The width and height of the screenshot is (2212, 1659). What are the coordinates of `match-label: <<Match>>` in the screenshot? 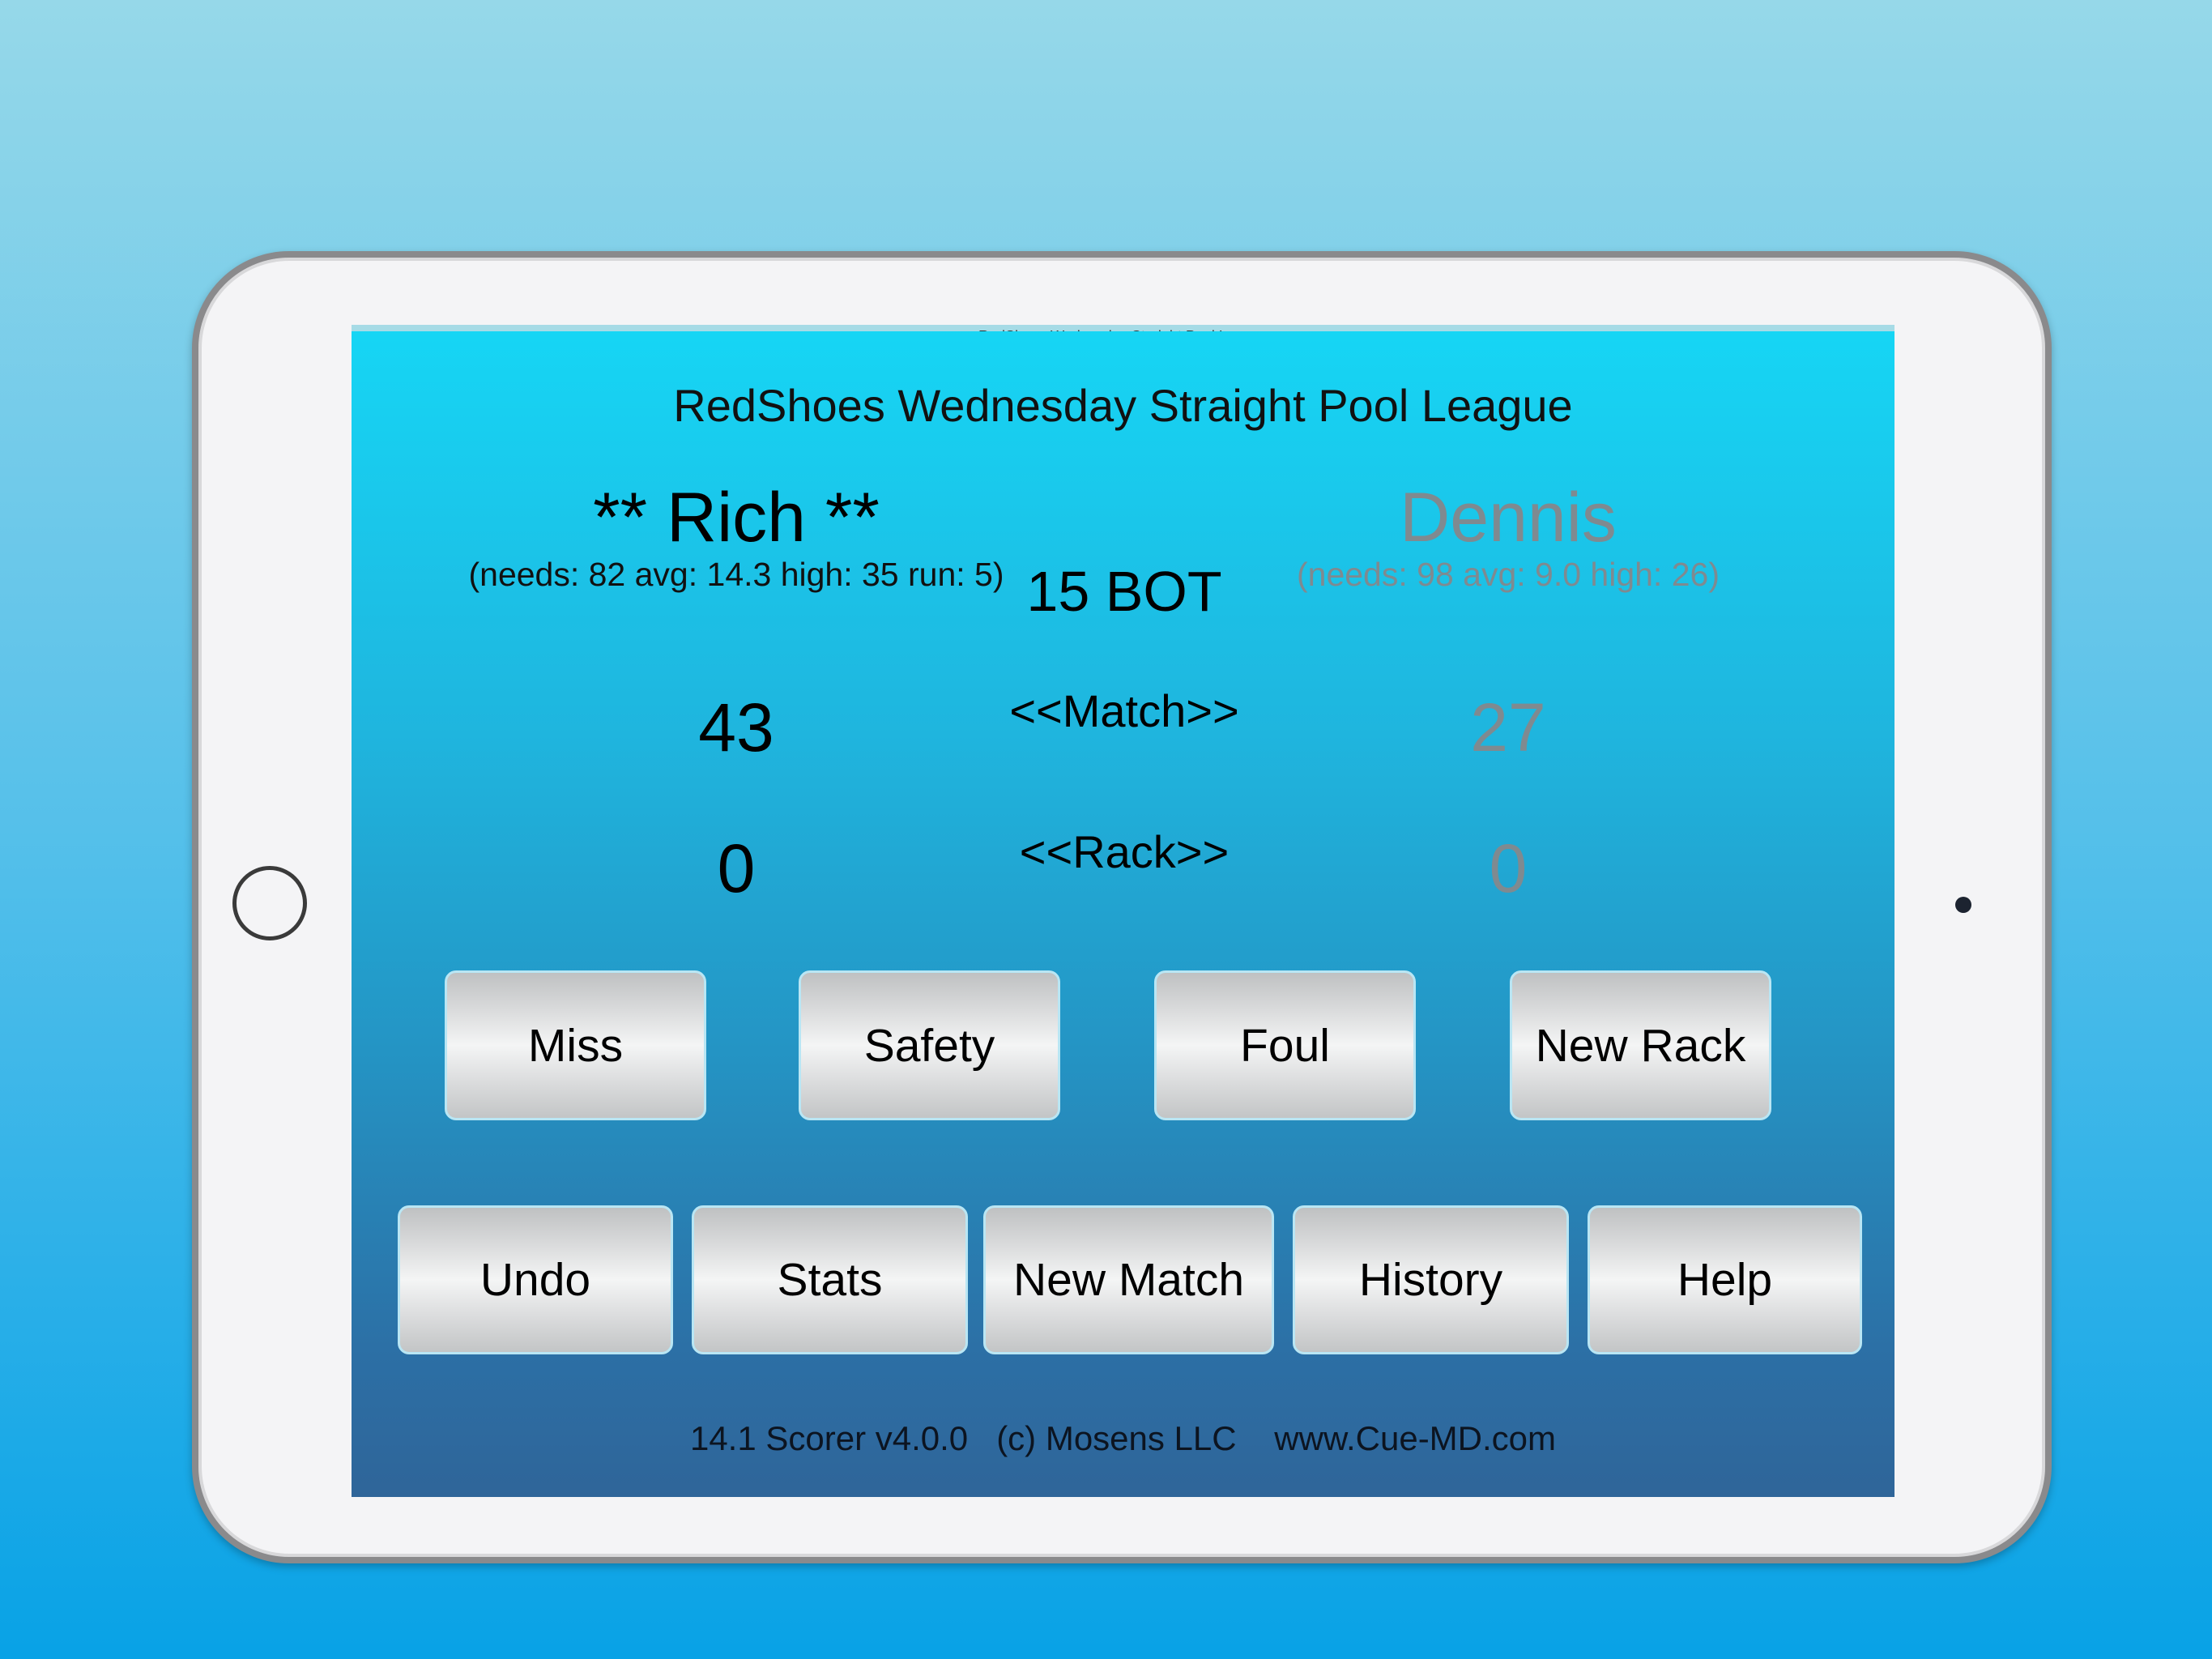 It's located at (1124, 710).